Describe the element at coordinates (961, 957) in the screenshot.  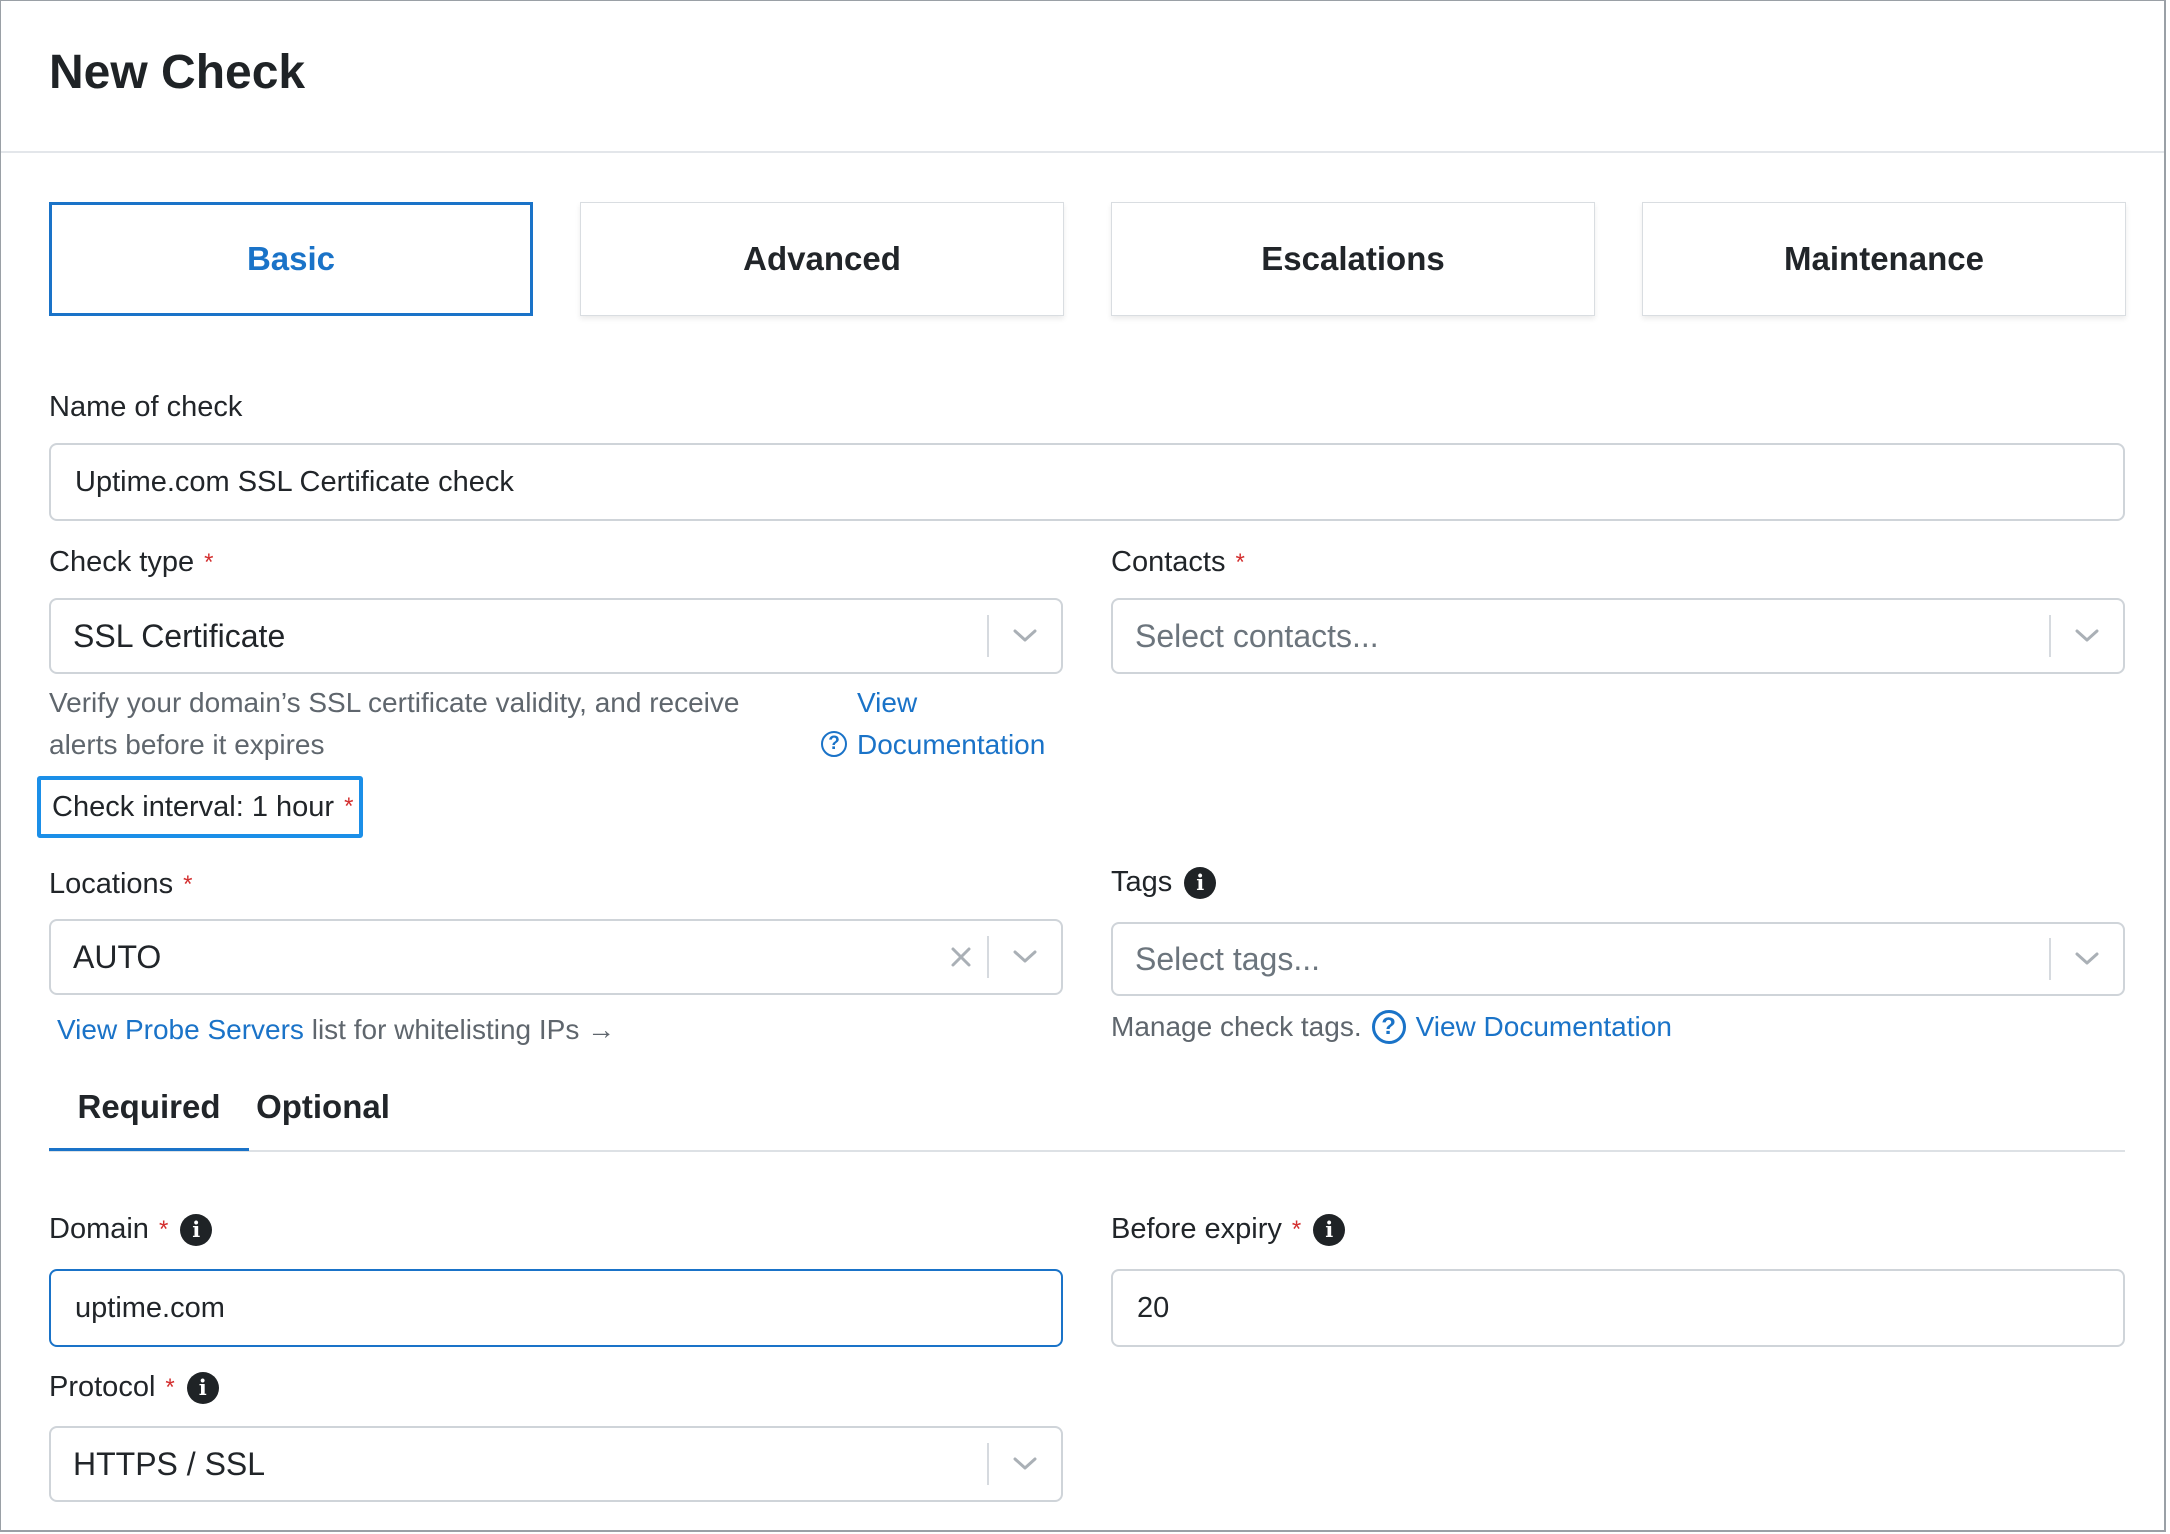
I see `clear-icon` at that location.